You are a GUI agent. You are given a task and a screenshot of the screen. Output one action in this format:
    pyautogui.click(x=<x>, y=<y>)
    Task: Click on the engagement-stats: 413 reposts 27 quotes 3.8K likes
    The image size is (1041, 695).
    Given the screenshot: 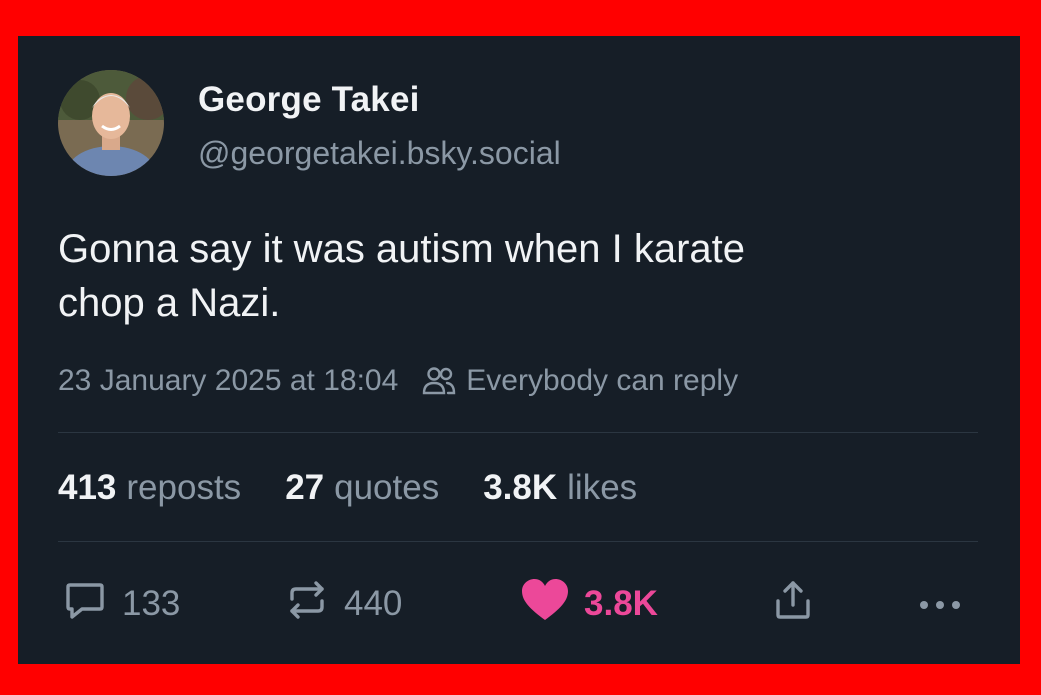 What is the action you would take?
    pyautogui.click(x=369, y=488)
    